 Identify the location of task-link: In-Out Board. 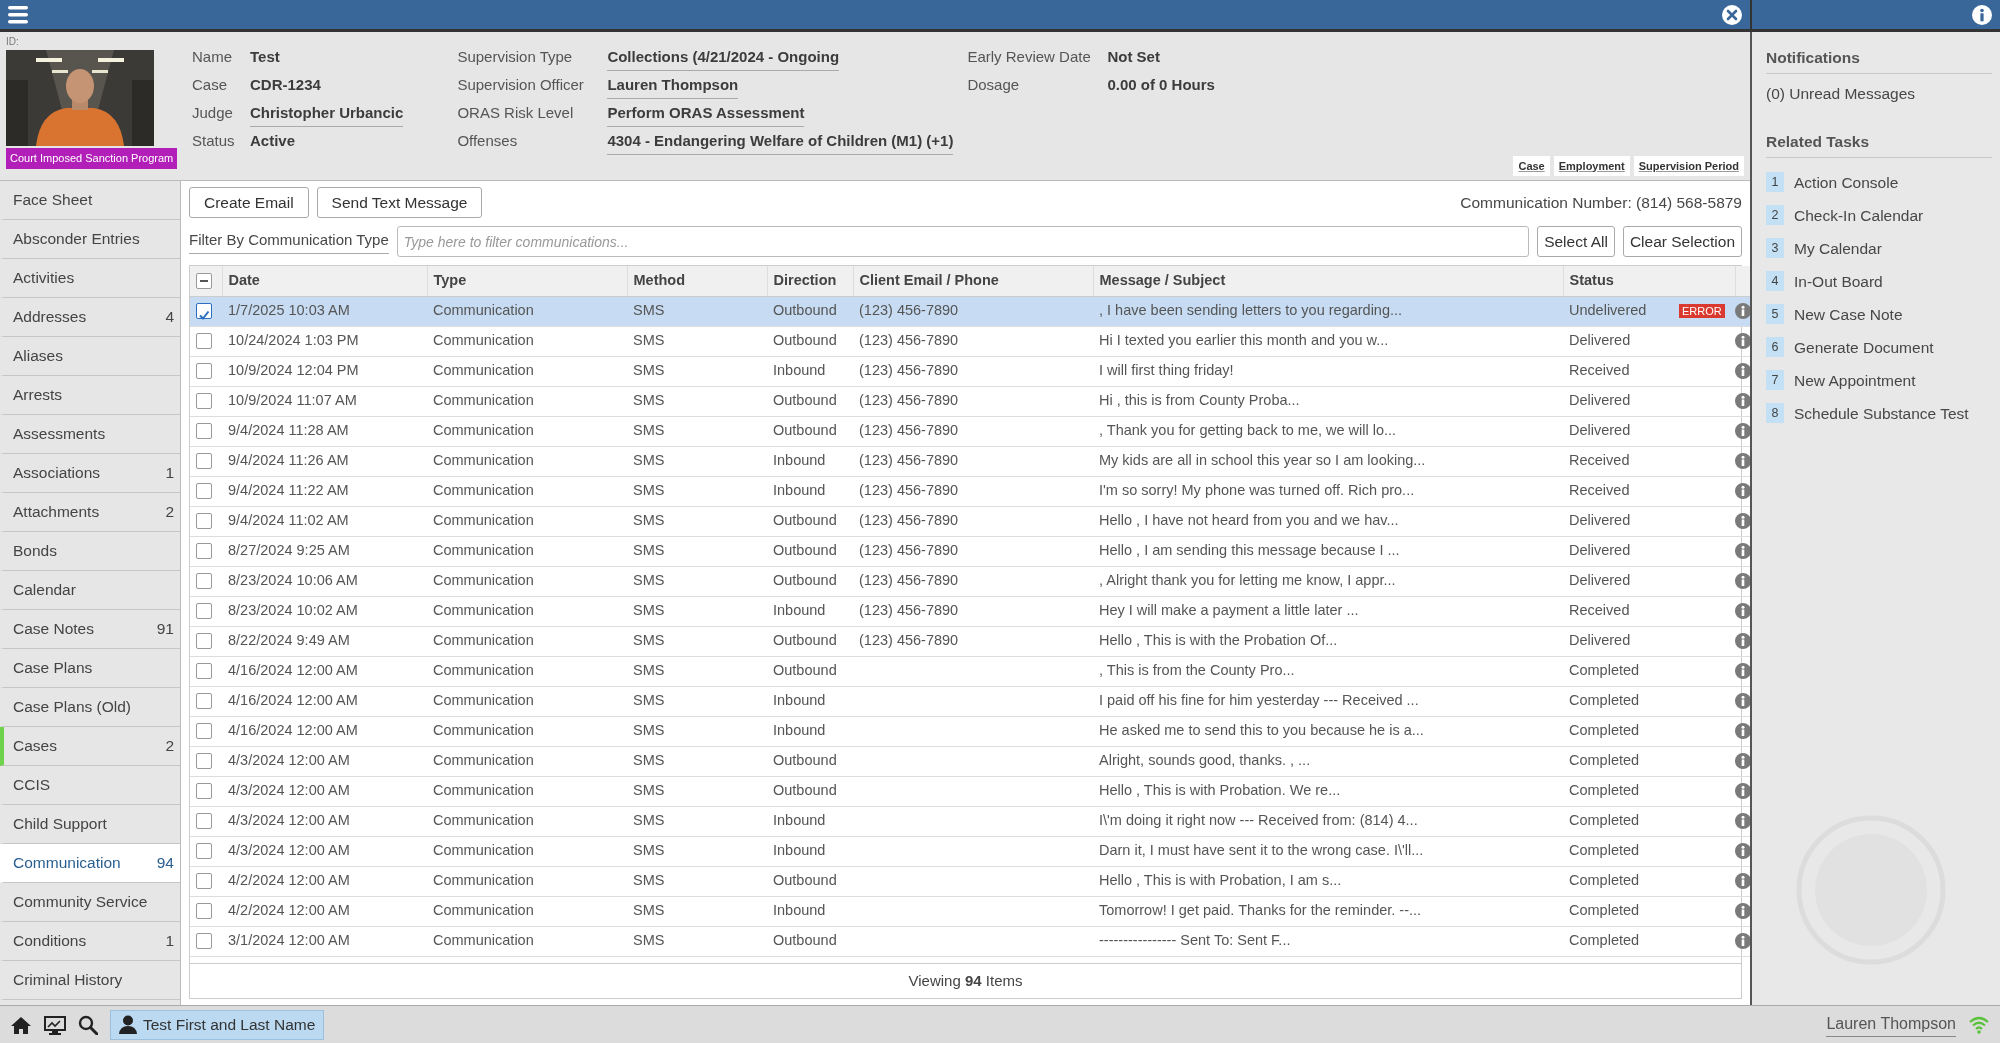
(1838, 281).